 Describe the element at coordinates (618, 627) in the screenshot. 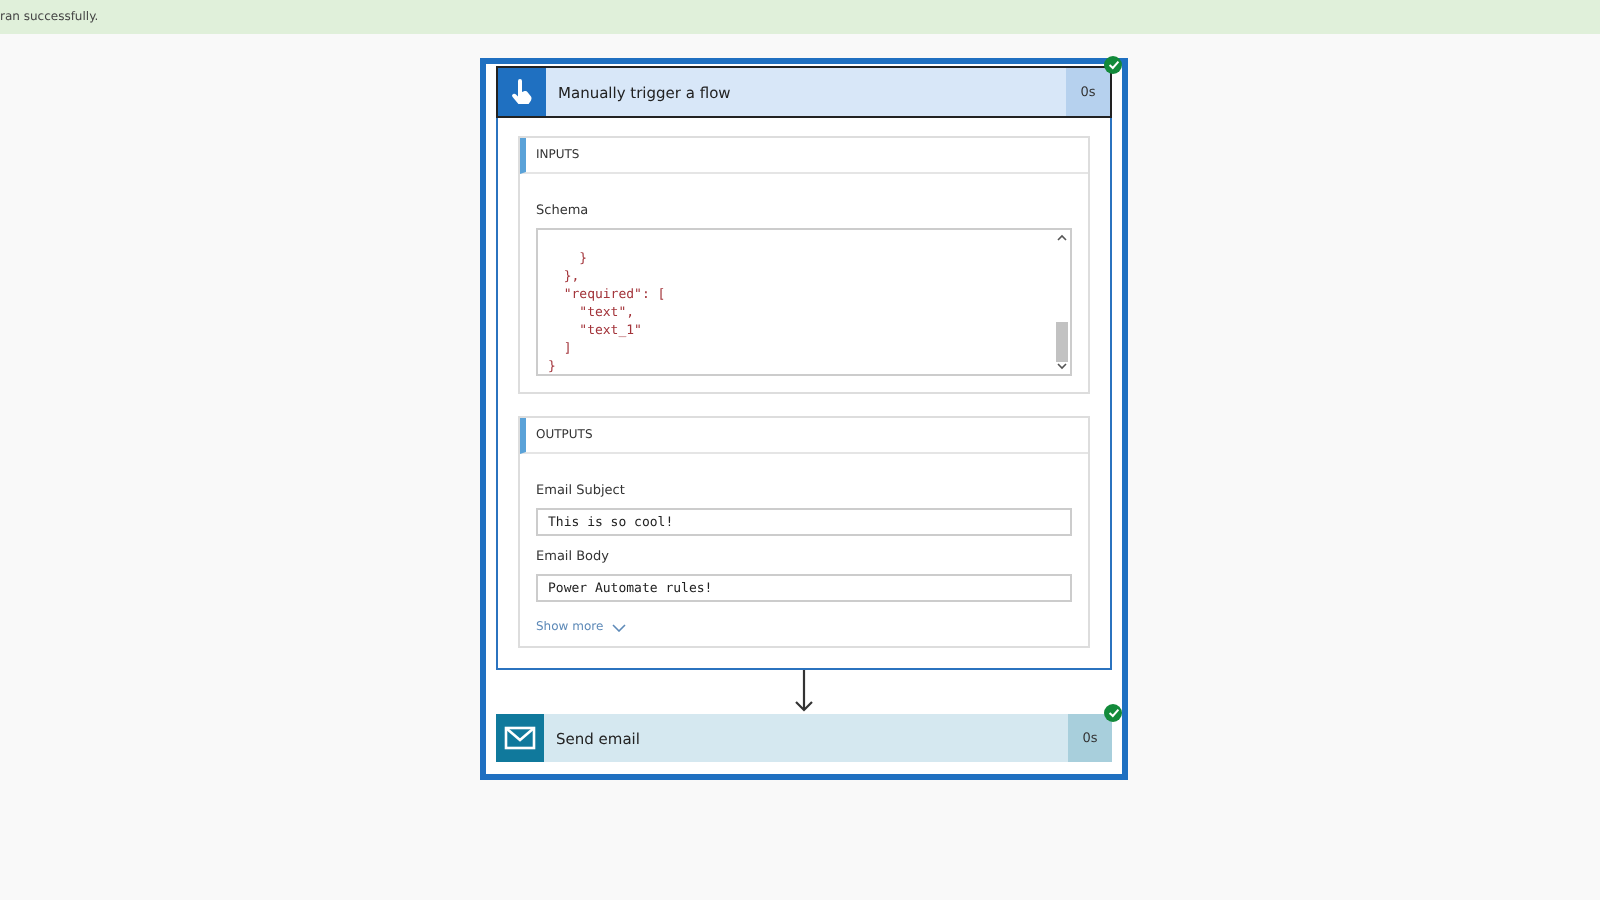

I see `chevron-down-icon` at that location.